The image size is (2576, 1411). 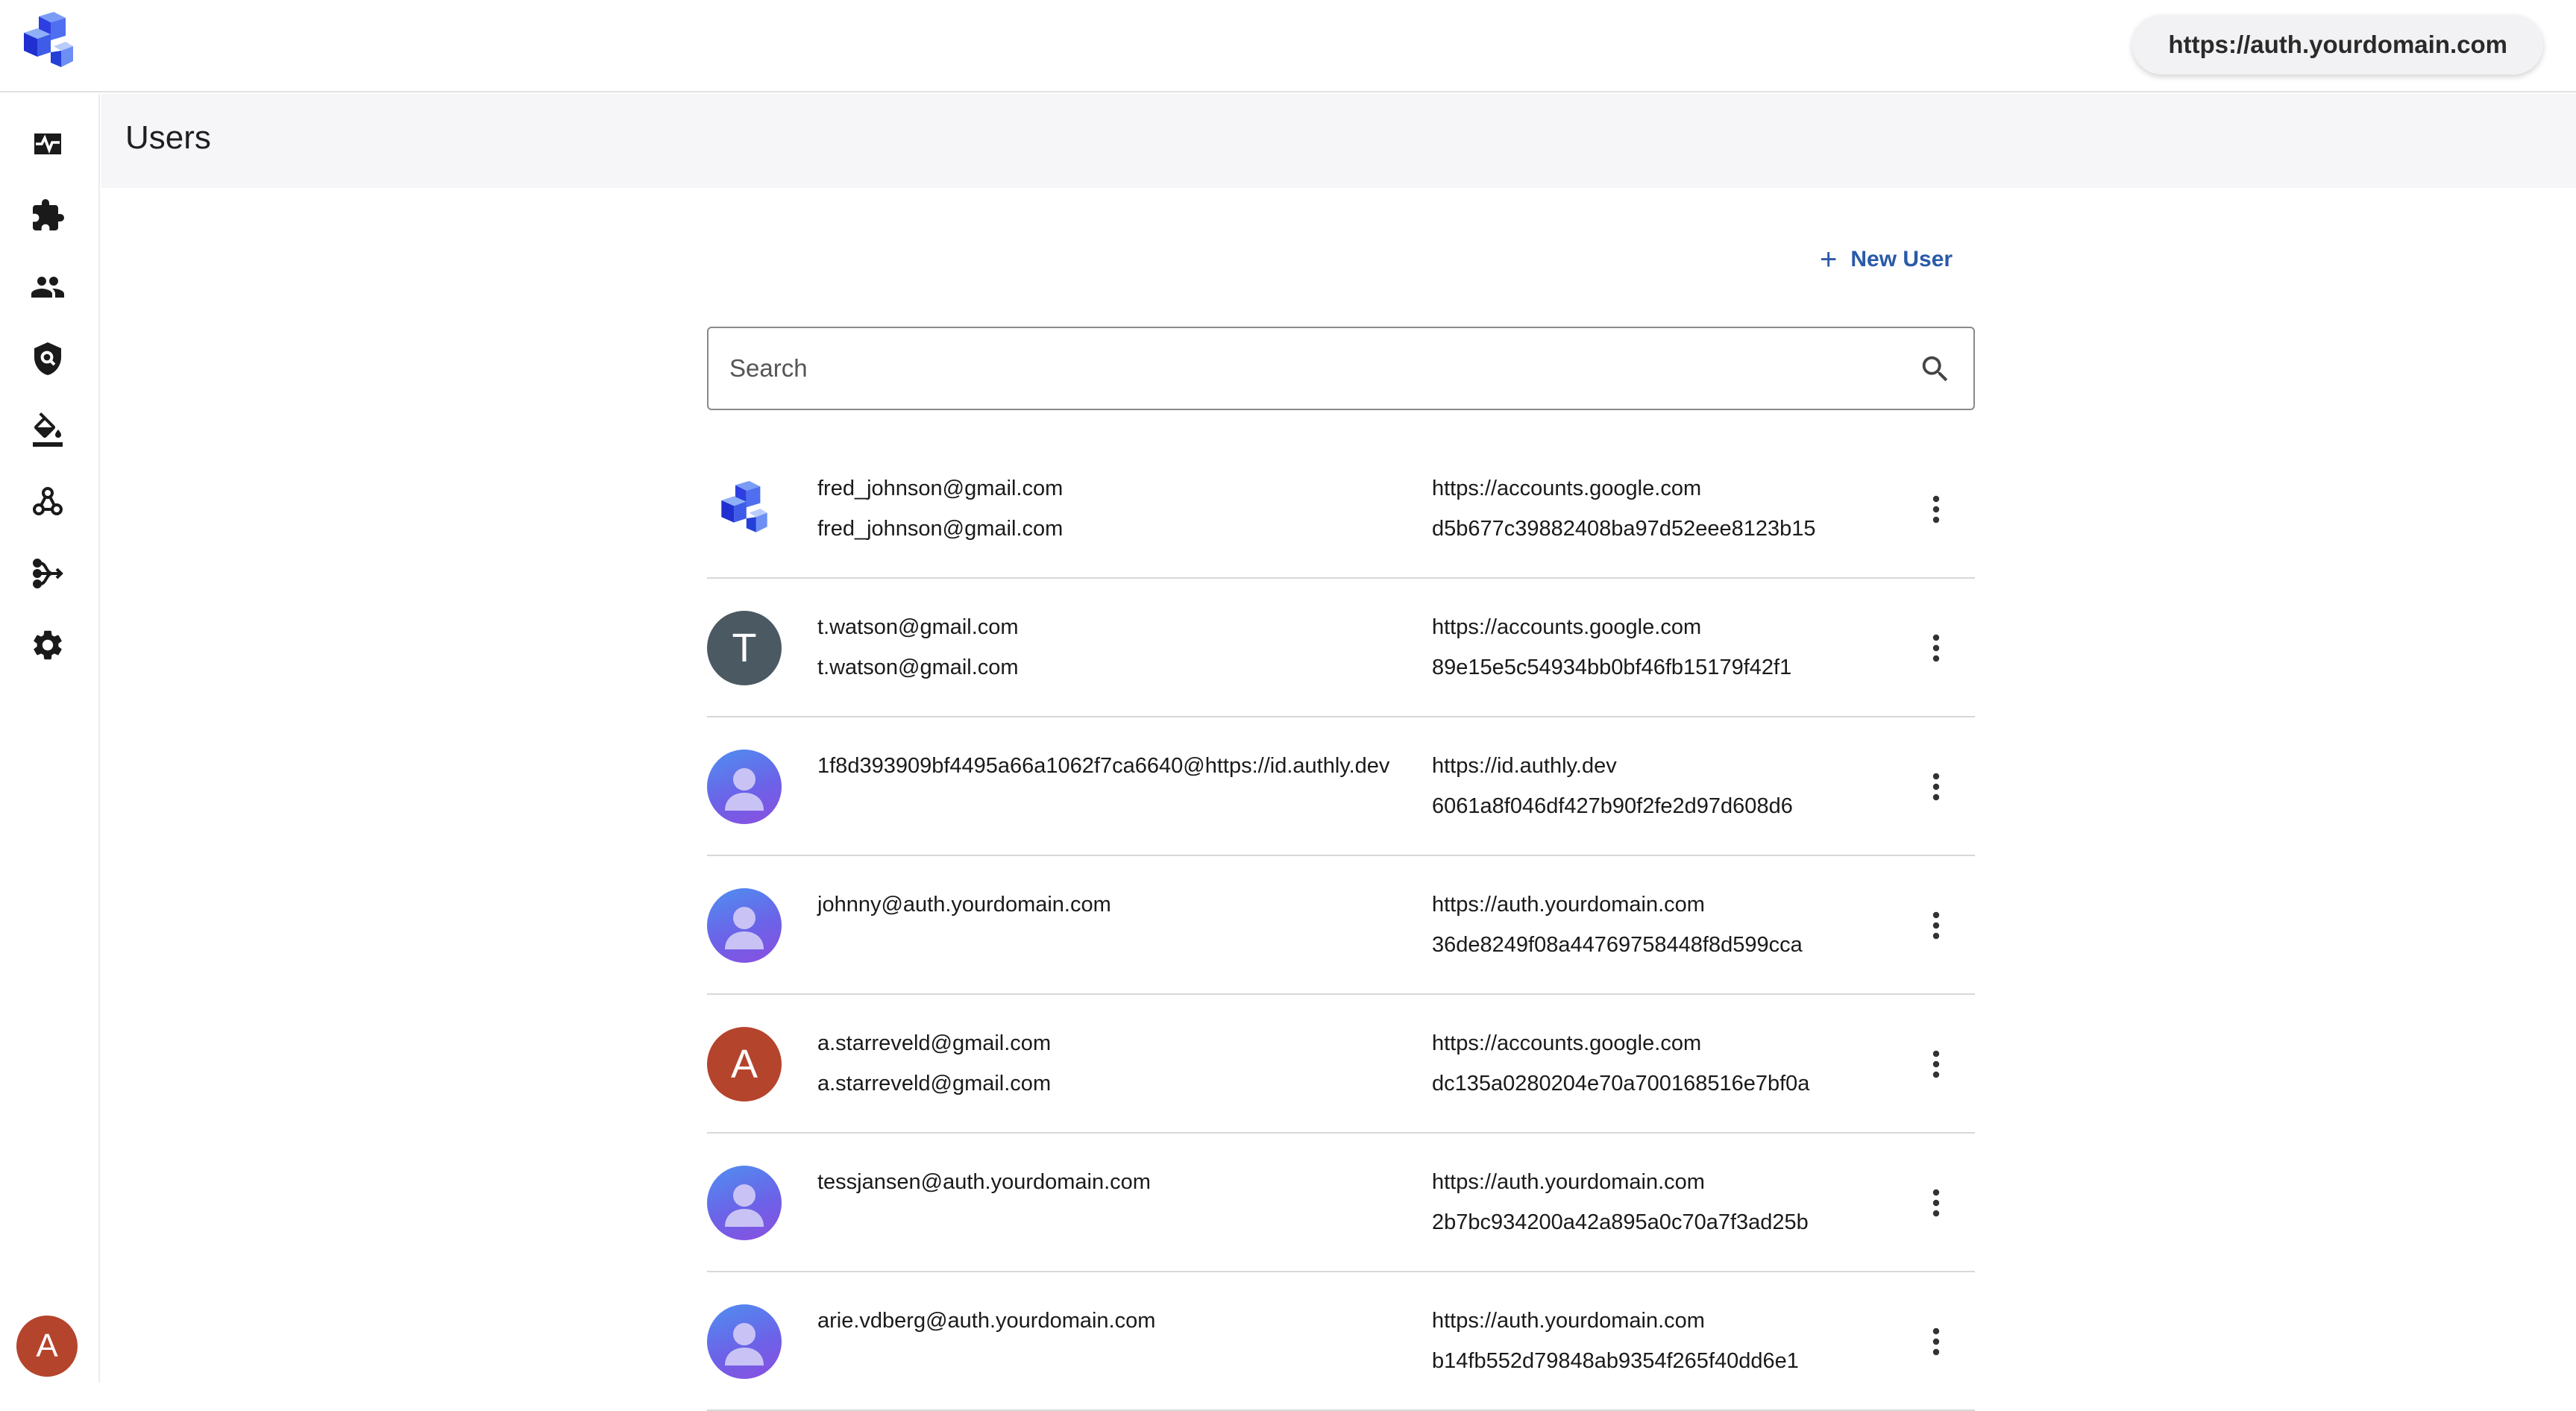 I want to click on user-username: arie.vdberg@auth.yourdomain.com, so click(x=987, y=1321).